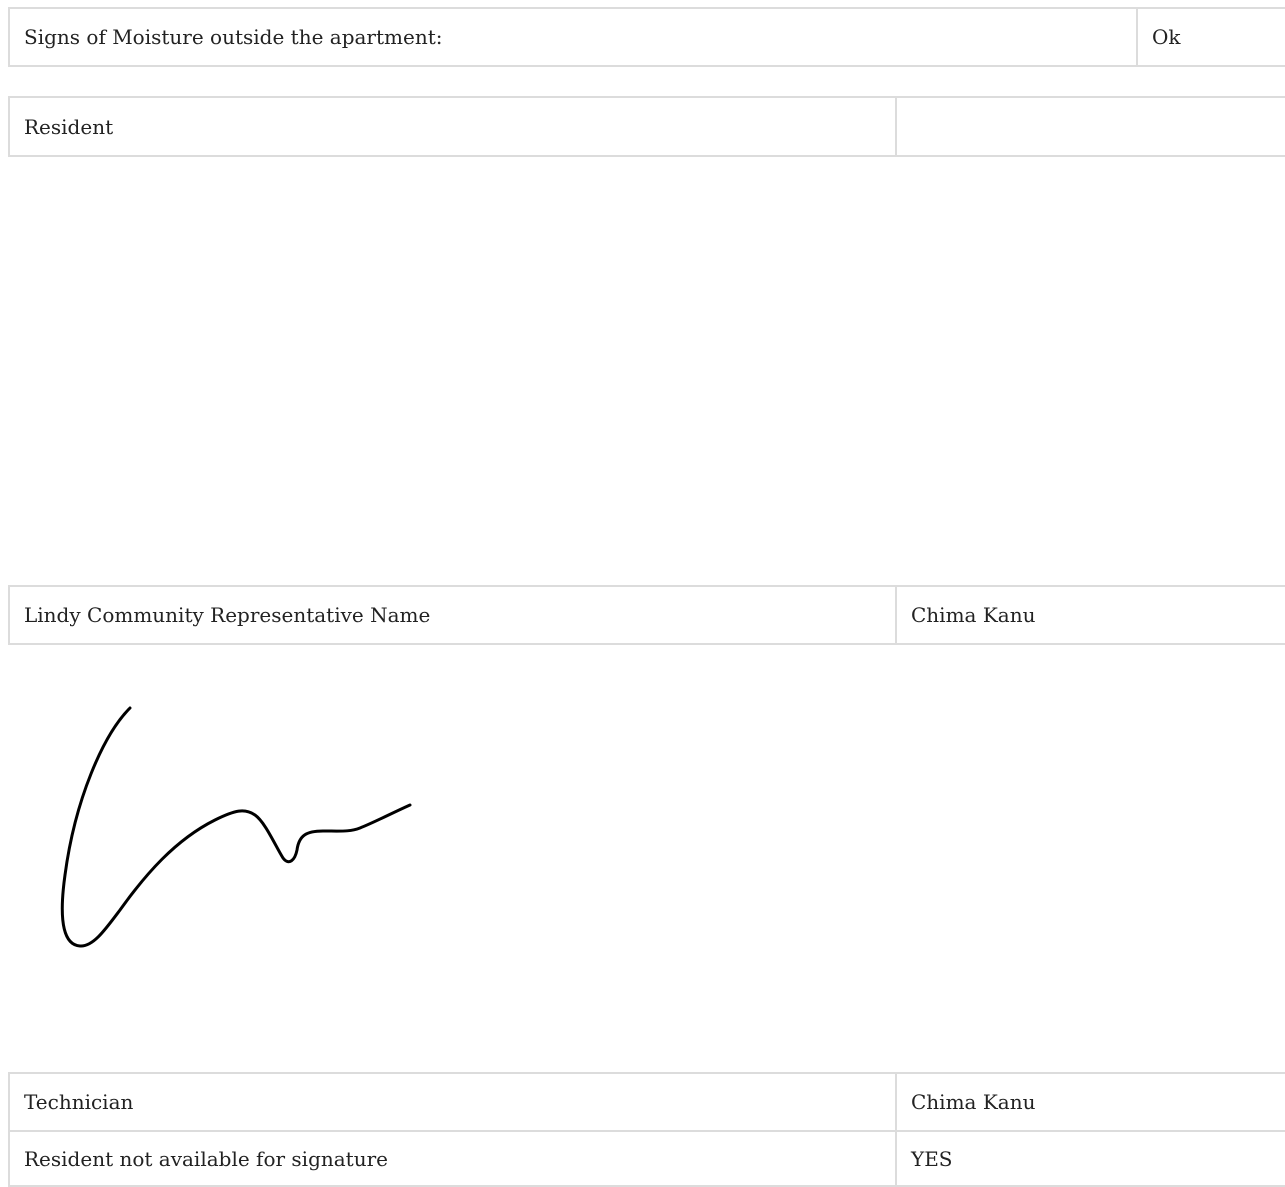 Image resolution: width=1285 pixels, height=1187 pixels. Describe the element at coordinates (452, 615) in the screenshot. I see `representative-label: Lindy Community Representative Name` at that location.